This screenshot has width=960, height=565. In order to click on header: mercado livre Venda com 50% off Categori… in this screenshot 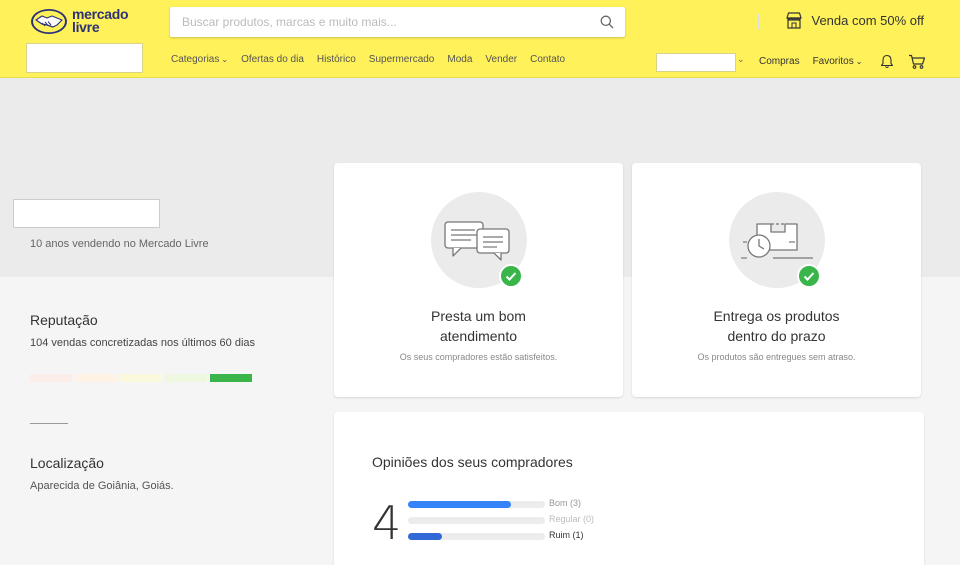, I will do `click(480, 39)`.